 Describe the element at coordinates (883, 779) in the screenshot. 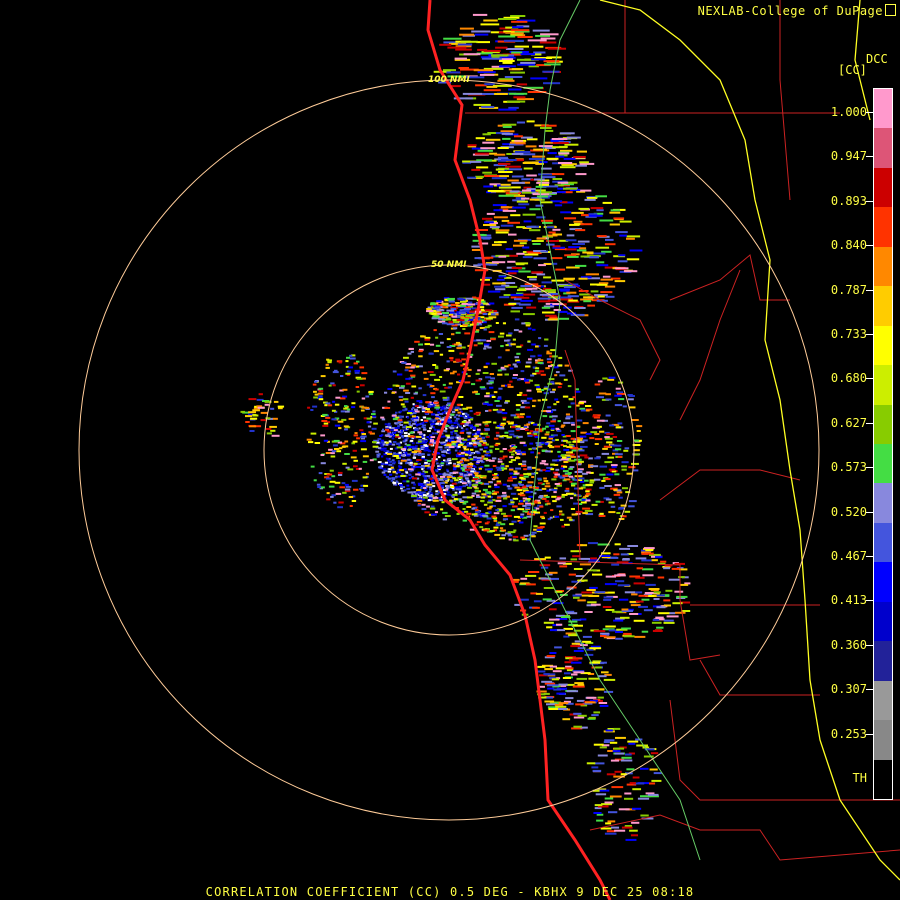

I see `color-scale-swatch` at that location.